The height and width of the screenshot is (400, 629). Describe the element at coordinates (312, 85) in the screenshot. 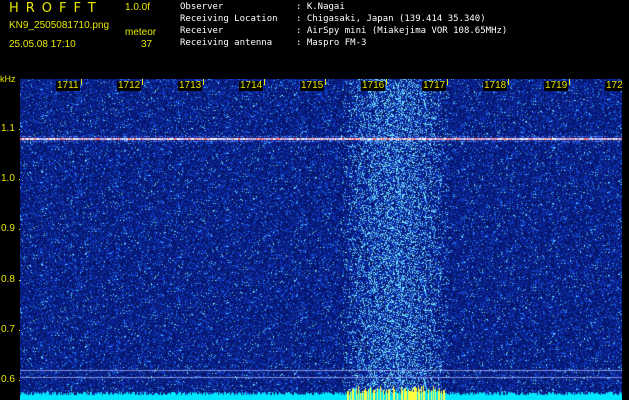

I see `x-tick-label: 1715` at that location.